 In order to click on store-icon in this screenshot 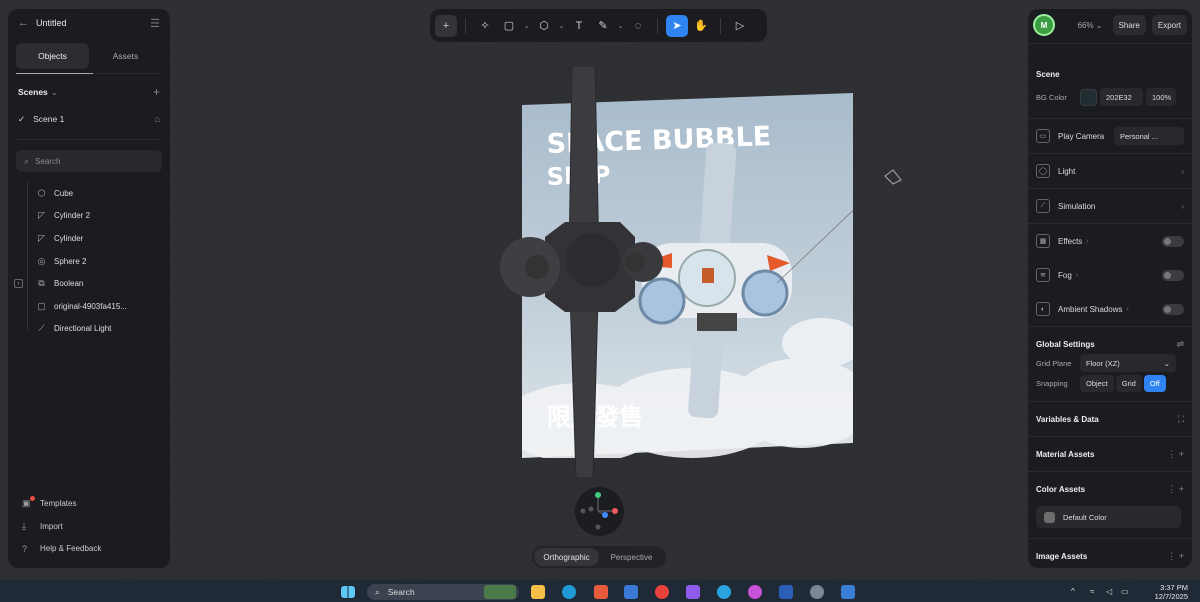, I will do `click(601, 592)`.